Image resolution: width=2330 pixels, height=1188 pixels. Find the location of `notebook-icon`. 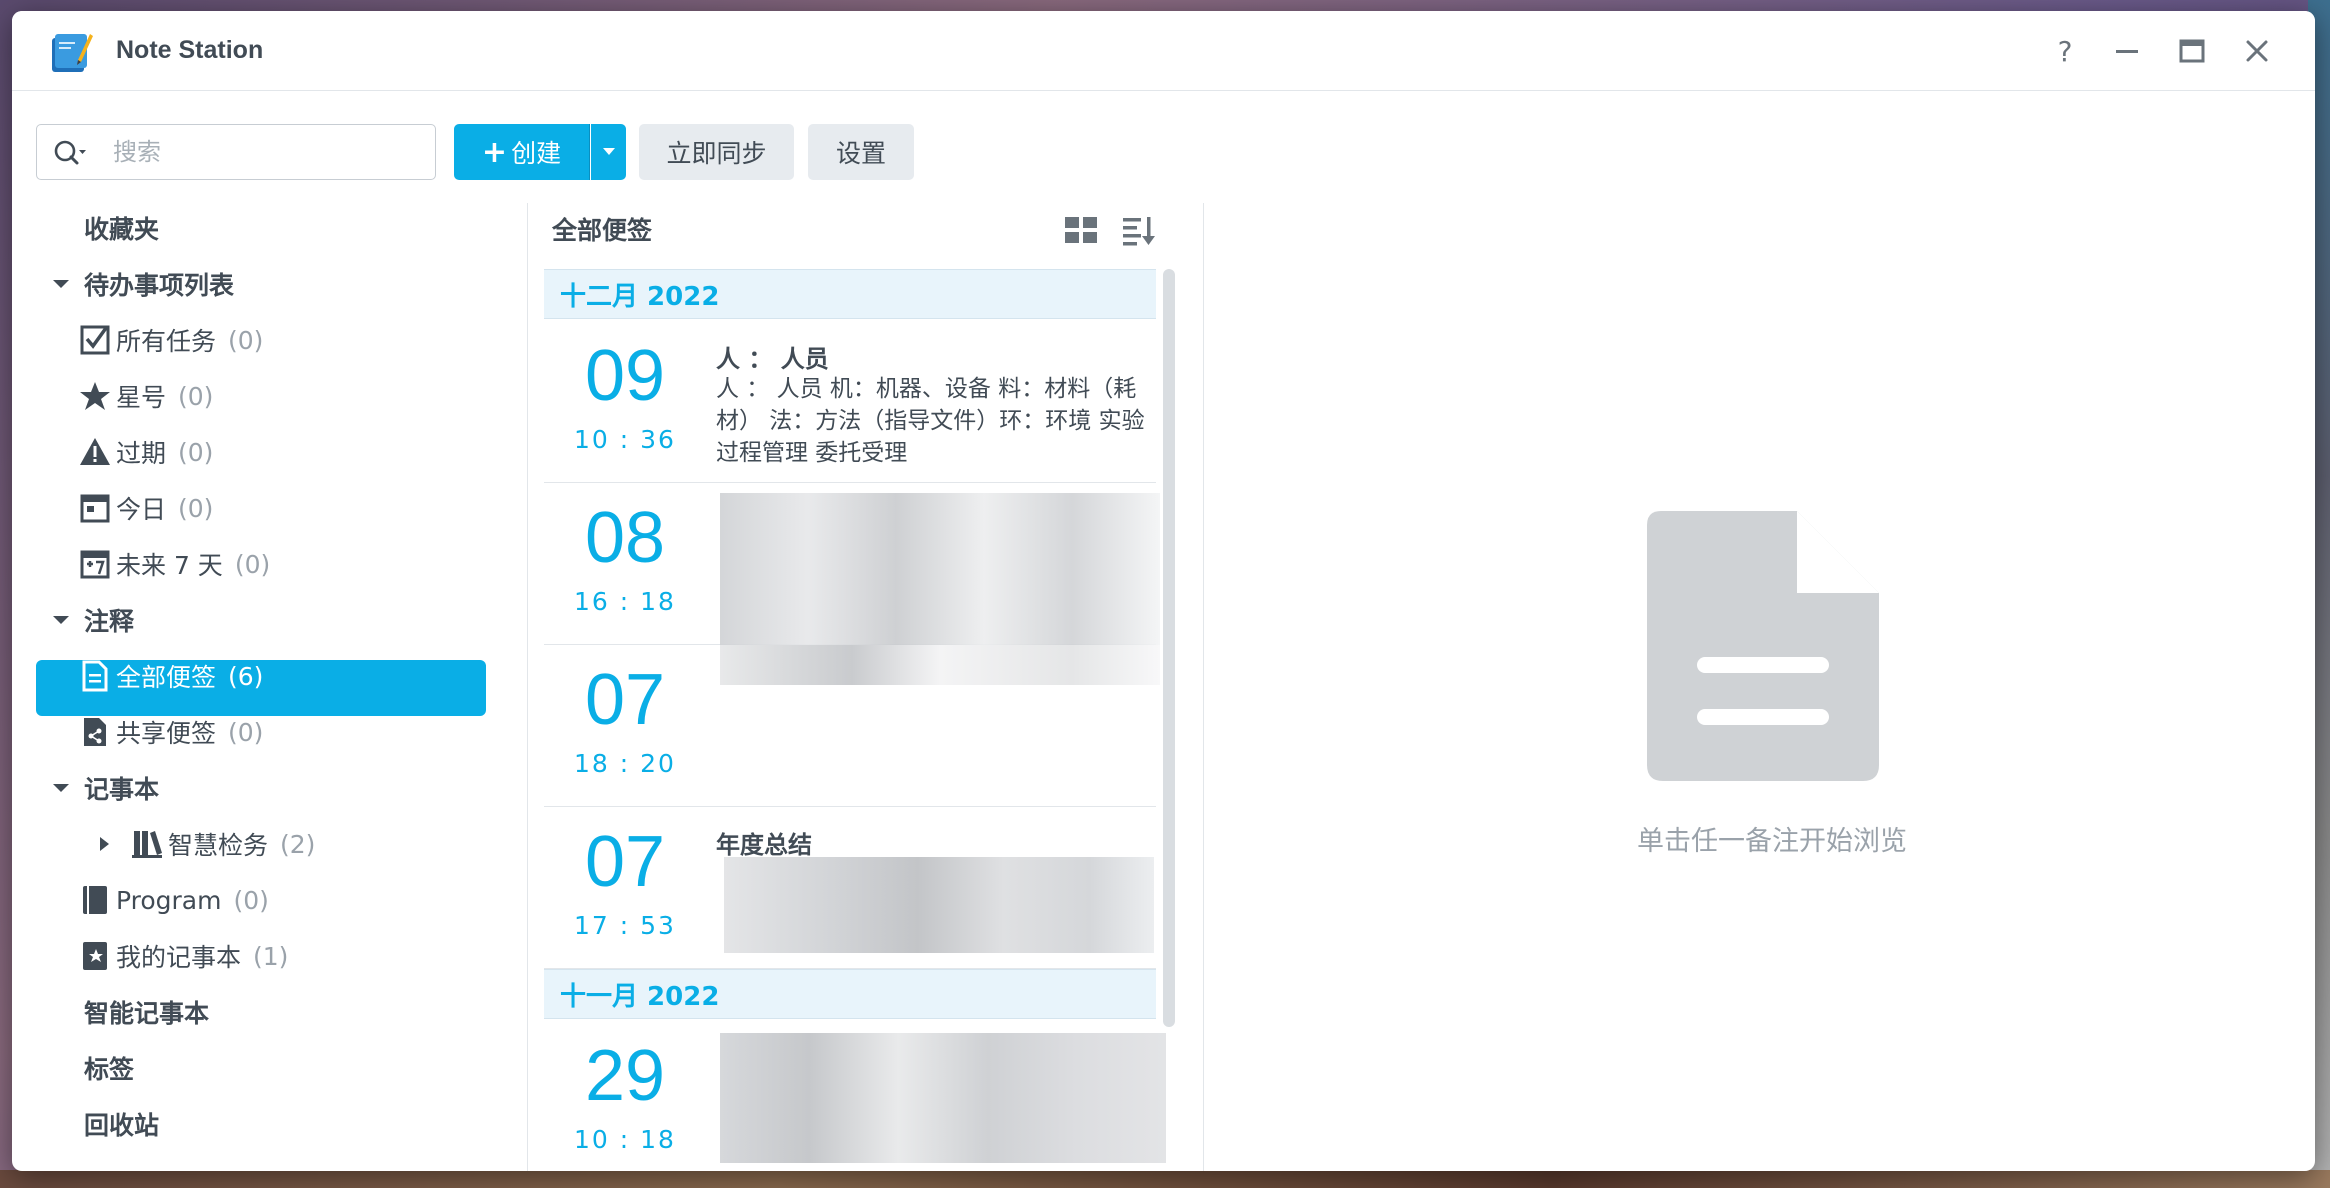

notebook-icon is located at coordinates (95, 900).